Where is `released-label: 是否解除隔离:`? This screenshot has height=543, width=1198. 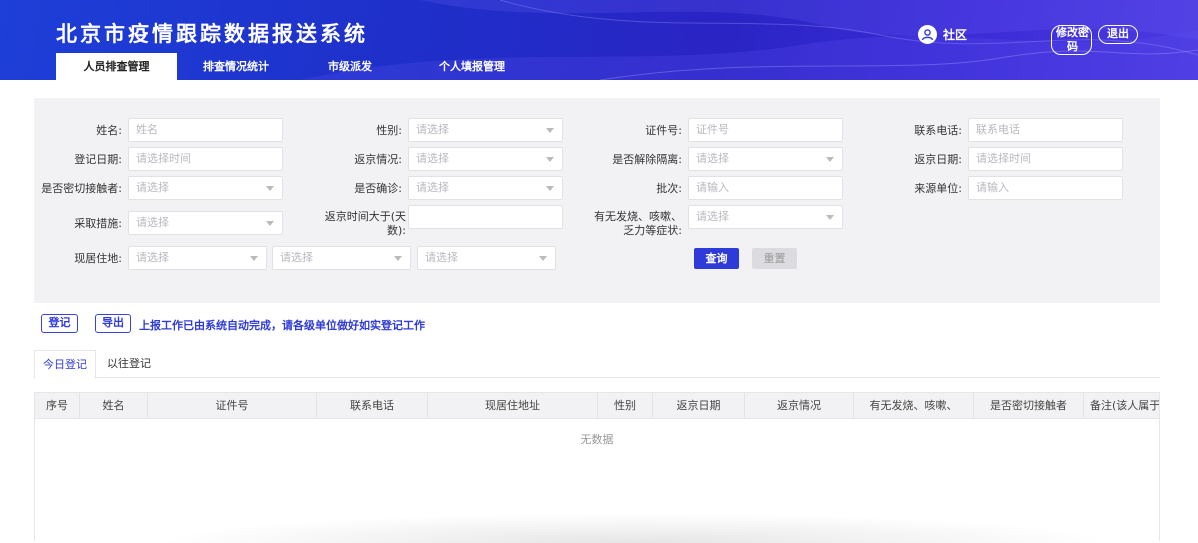 released-label: 是否解除隔离: is located at coordinates (647, 159).